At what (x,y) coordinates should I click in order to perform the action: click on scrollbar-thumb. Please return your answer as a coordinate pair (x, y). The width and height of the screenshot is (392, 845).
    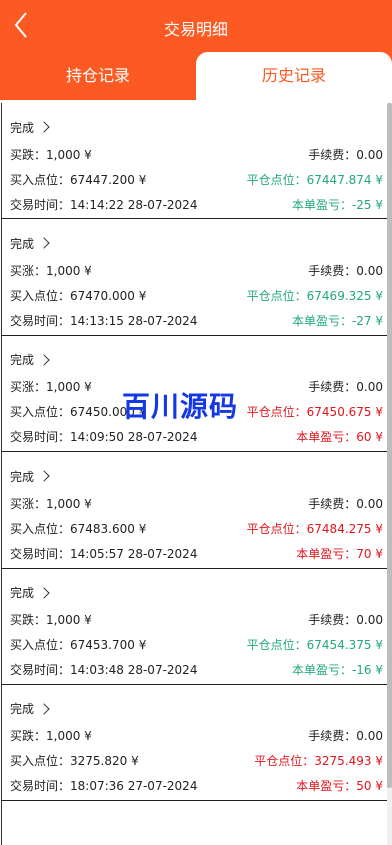
    Looking at the image, I should click on (389, 445).